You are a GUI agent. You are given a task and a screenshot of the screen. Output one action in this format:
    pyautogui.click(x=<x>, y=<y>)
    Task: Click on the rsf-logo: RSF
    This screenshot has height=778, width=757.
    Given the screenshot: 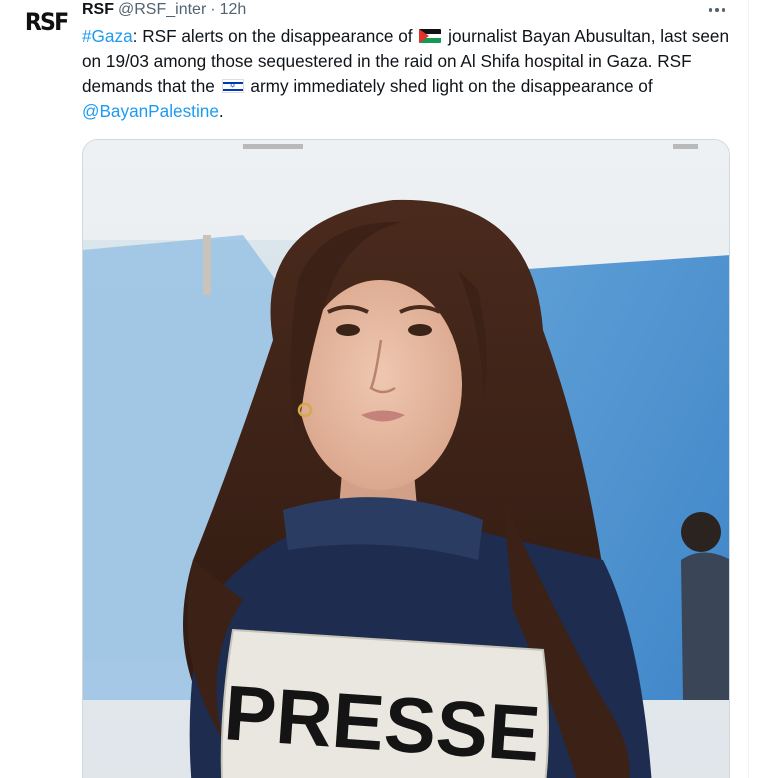 What is the action you would take?
    pyautogui.click(x=46, y=22)
    